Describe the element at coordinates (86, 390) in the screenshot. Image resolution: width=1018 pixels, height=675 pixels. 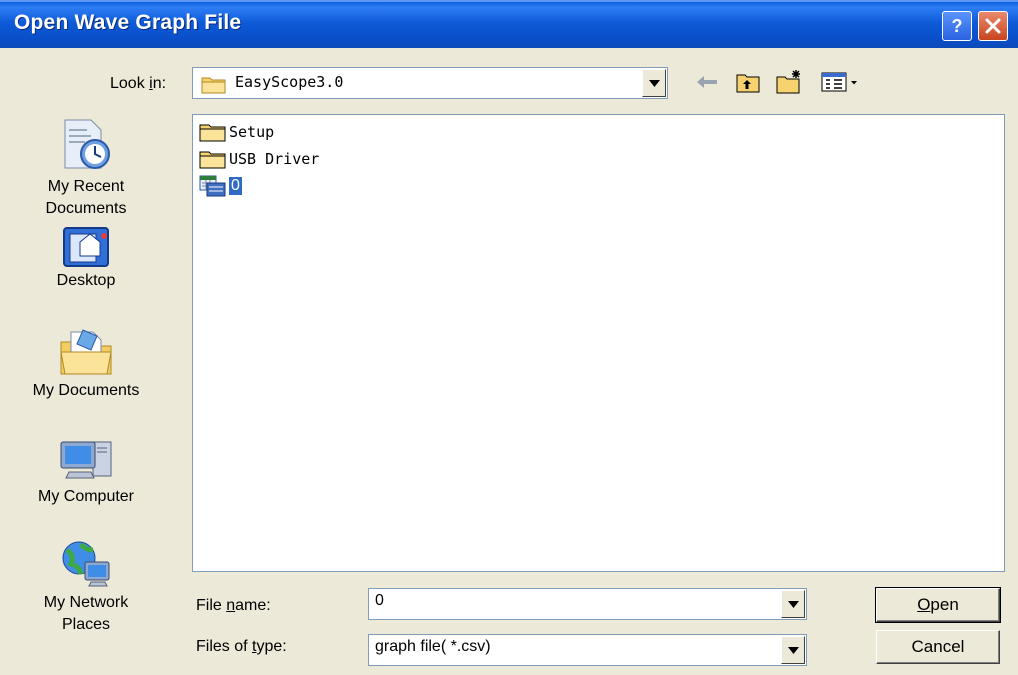
I see `place-label: My Documents` at that location.